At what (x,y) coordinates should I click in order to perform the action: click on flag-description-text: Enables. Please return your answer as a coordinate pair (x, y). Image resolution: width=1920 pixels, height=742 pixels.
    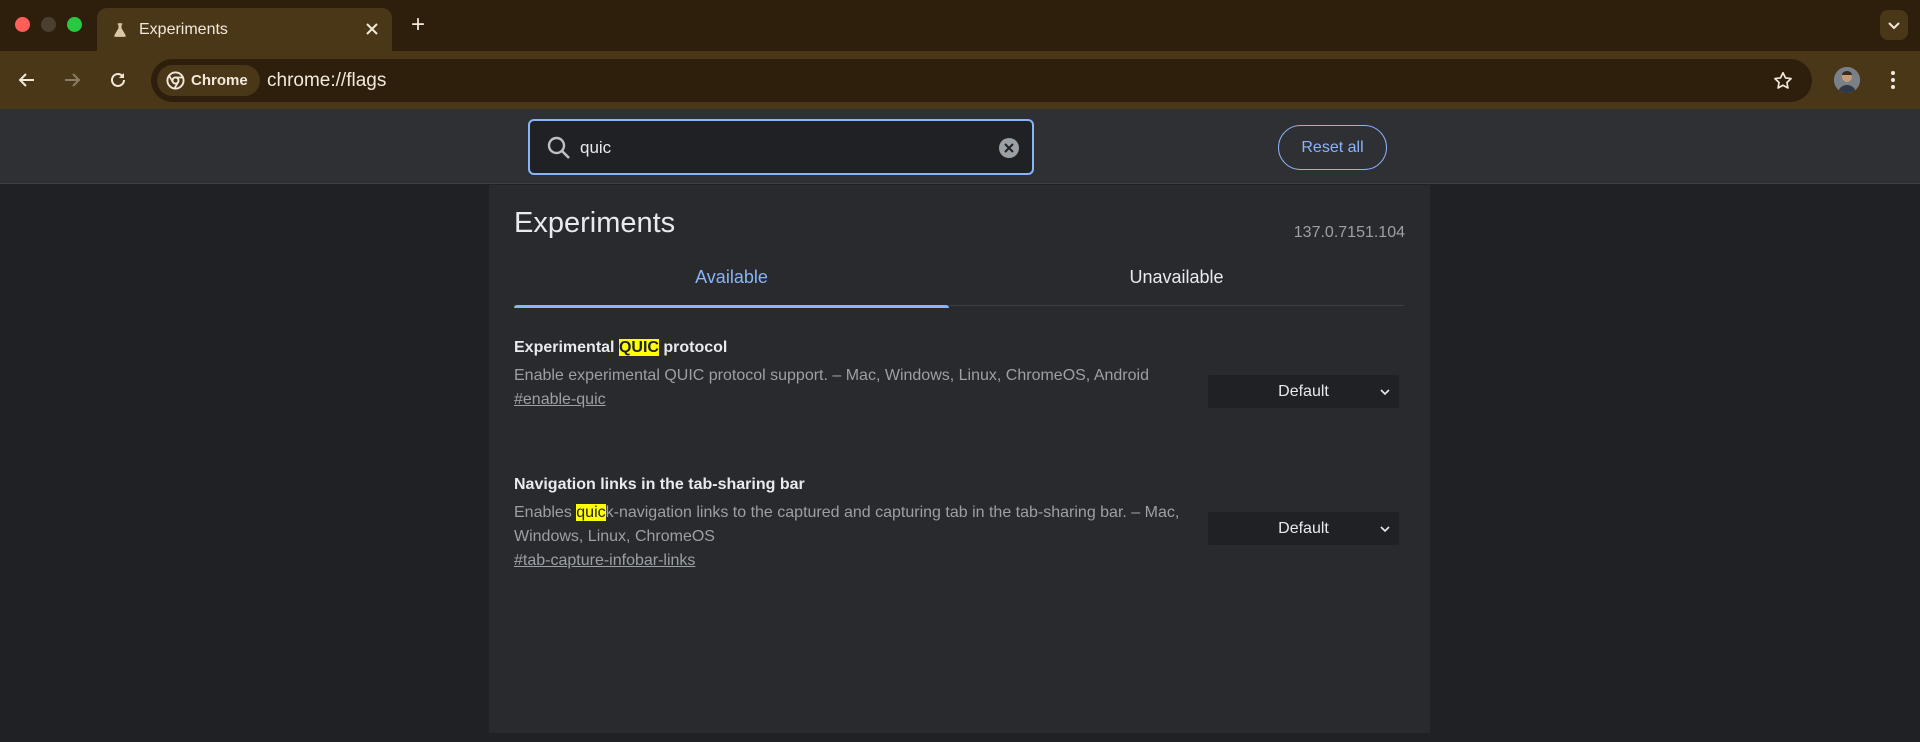
    Looking at the image, I should click on (545, 512).